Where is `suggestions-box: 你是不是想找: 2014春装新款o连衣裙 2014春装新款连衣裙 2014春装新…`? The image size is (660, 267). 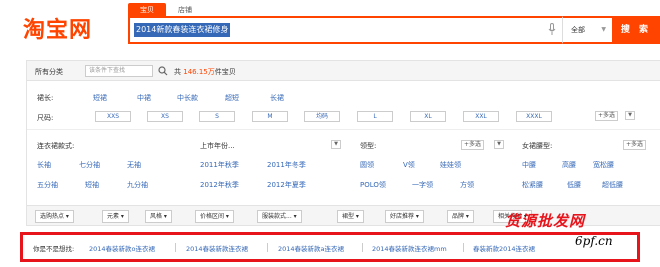
suggestions-box: 你是不是想找: 2014春装新款o连衣裙 2014春装新款连衣裙 2014春装新… is located at coordinates (330, 247).